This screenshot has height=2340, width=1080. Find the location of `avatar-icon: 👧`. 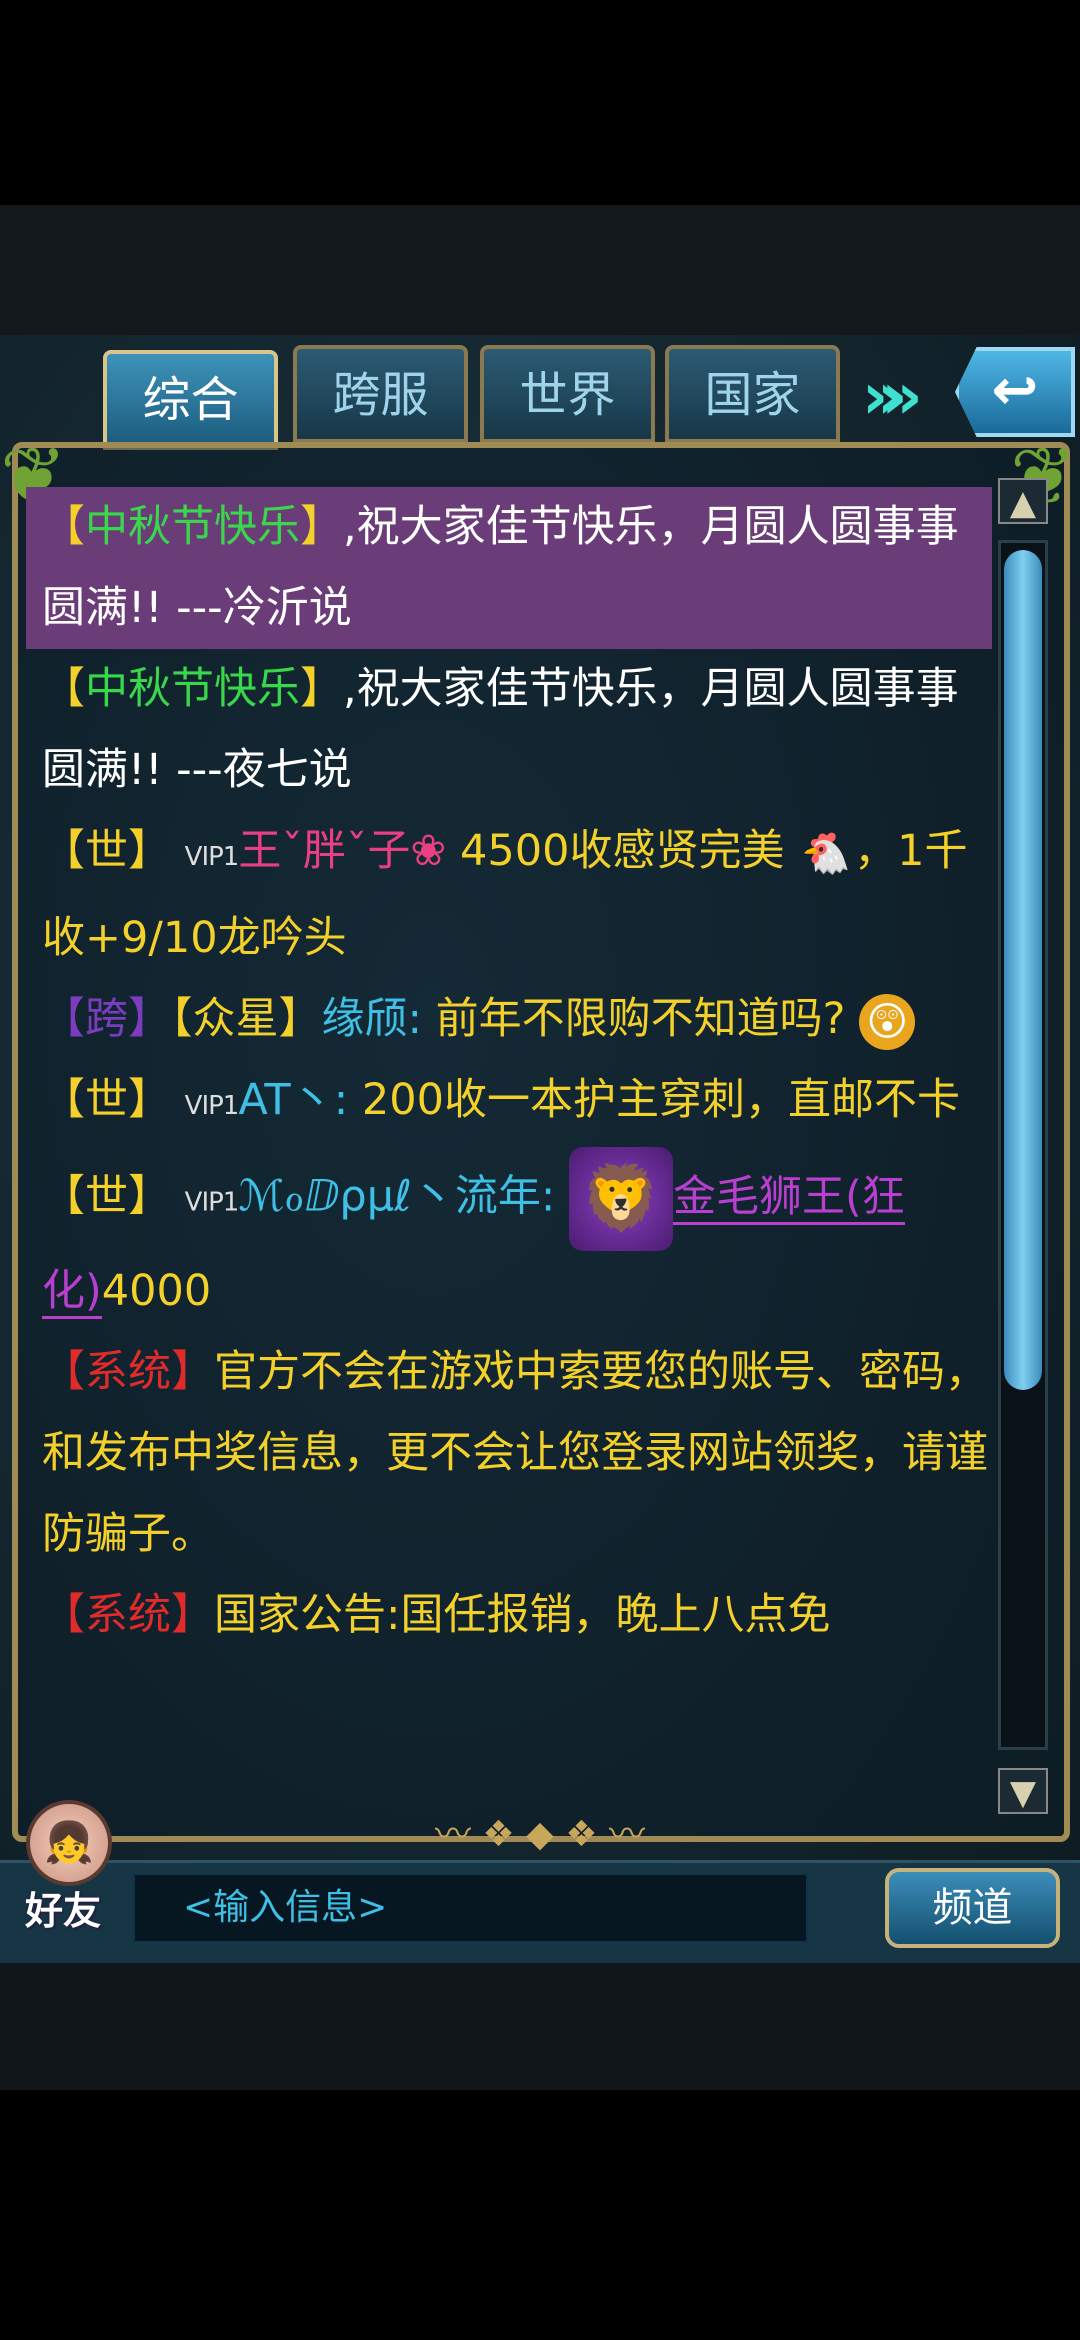

avatar-icon: 👧 is located at coordinates (69, 1843).